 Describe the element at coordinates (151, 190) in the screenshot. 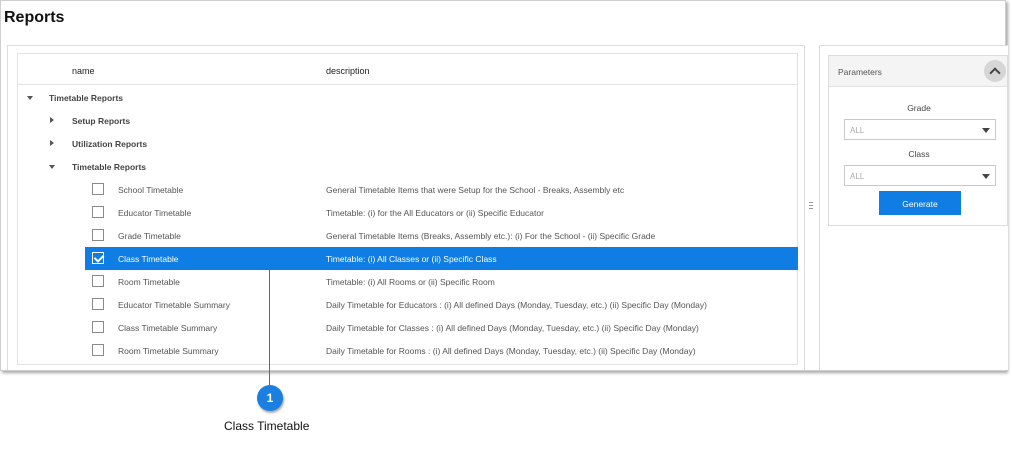

I see `report-name: School Timetable` at that location.